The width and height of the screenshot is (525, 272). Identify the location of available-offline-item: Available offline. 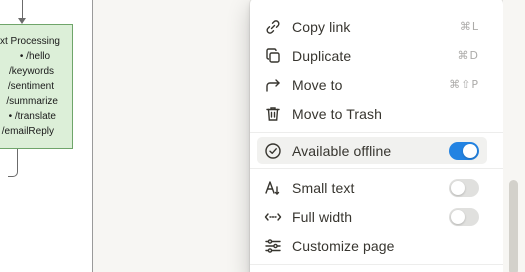
(372, 150).